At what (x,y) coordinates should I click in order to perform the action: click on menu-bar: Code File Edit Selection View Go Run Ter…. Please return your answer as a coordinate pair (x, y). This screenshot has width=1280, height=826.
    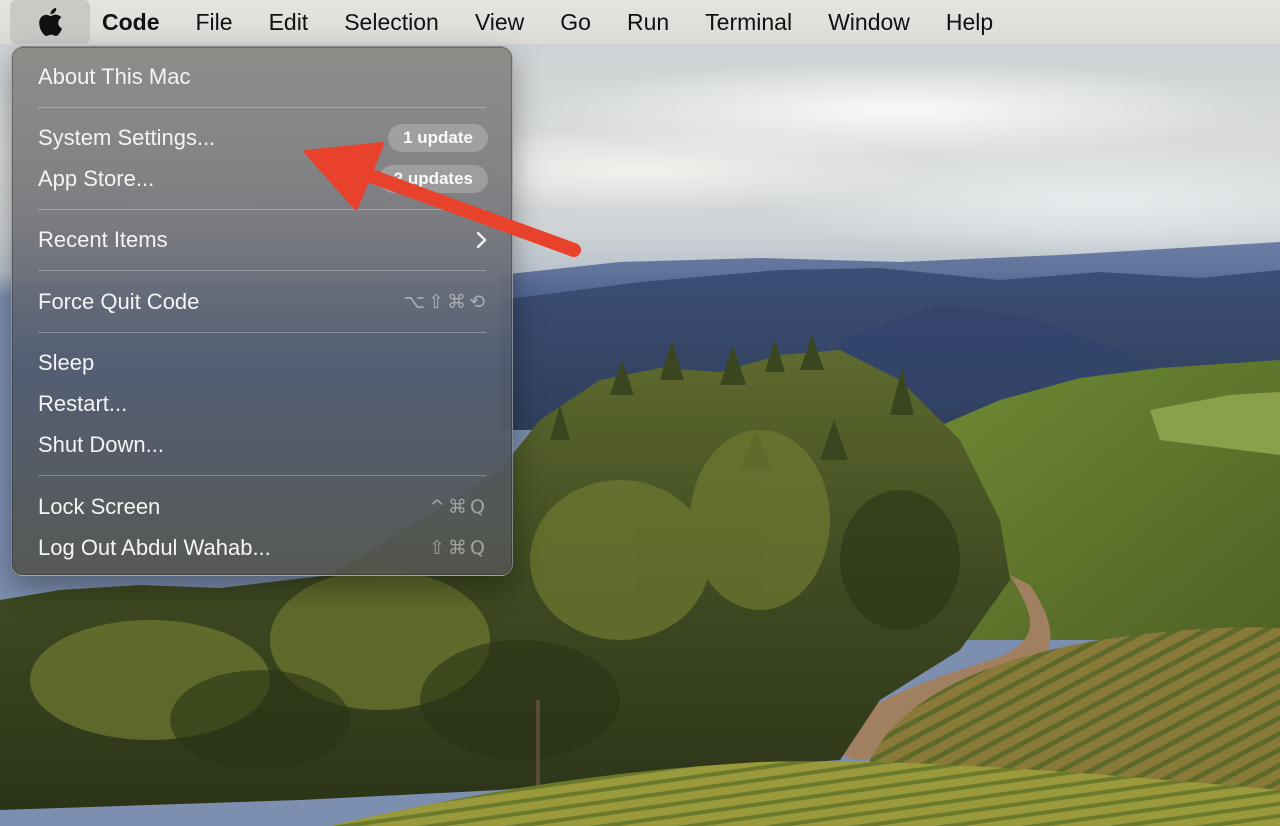
    Looking at the image, I should click on (640, 22).